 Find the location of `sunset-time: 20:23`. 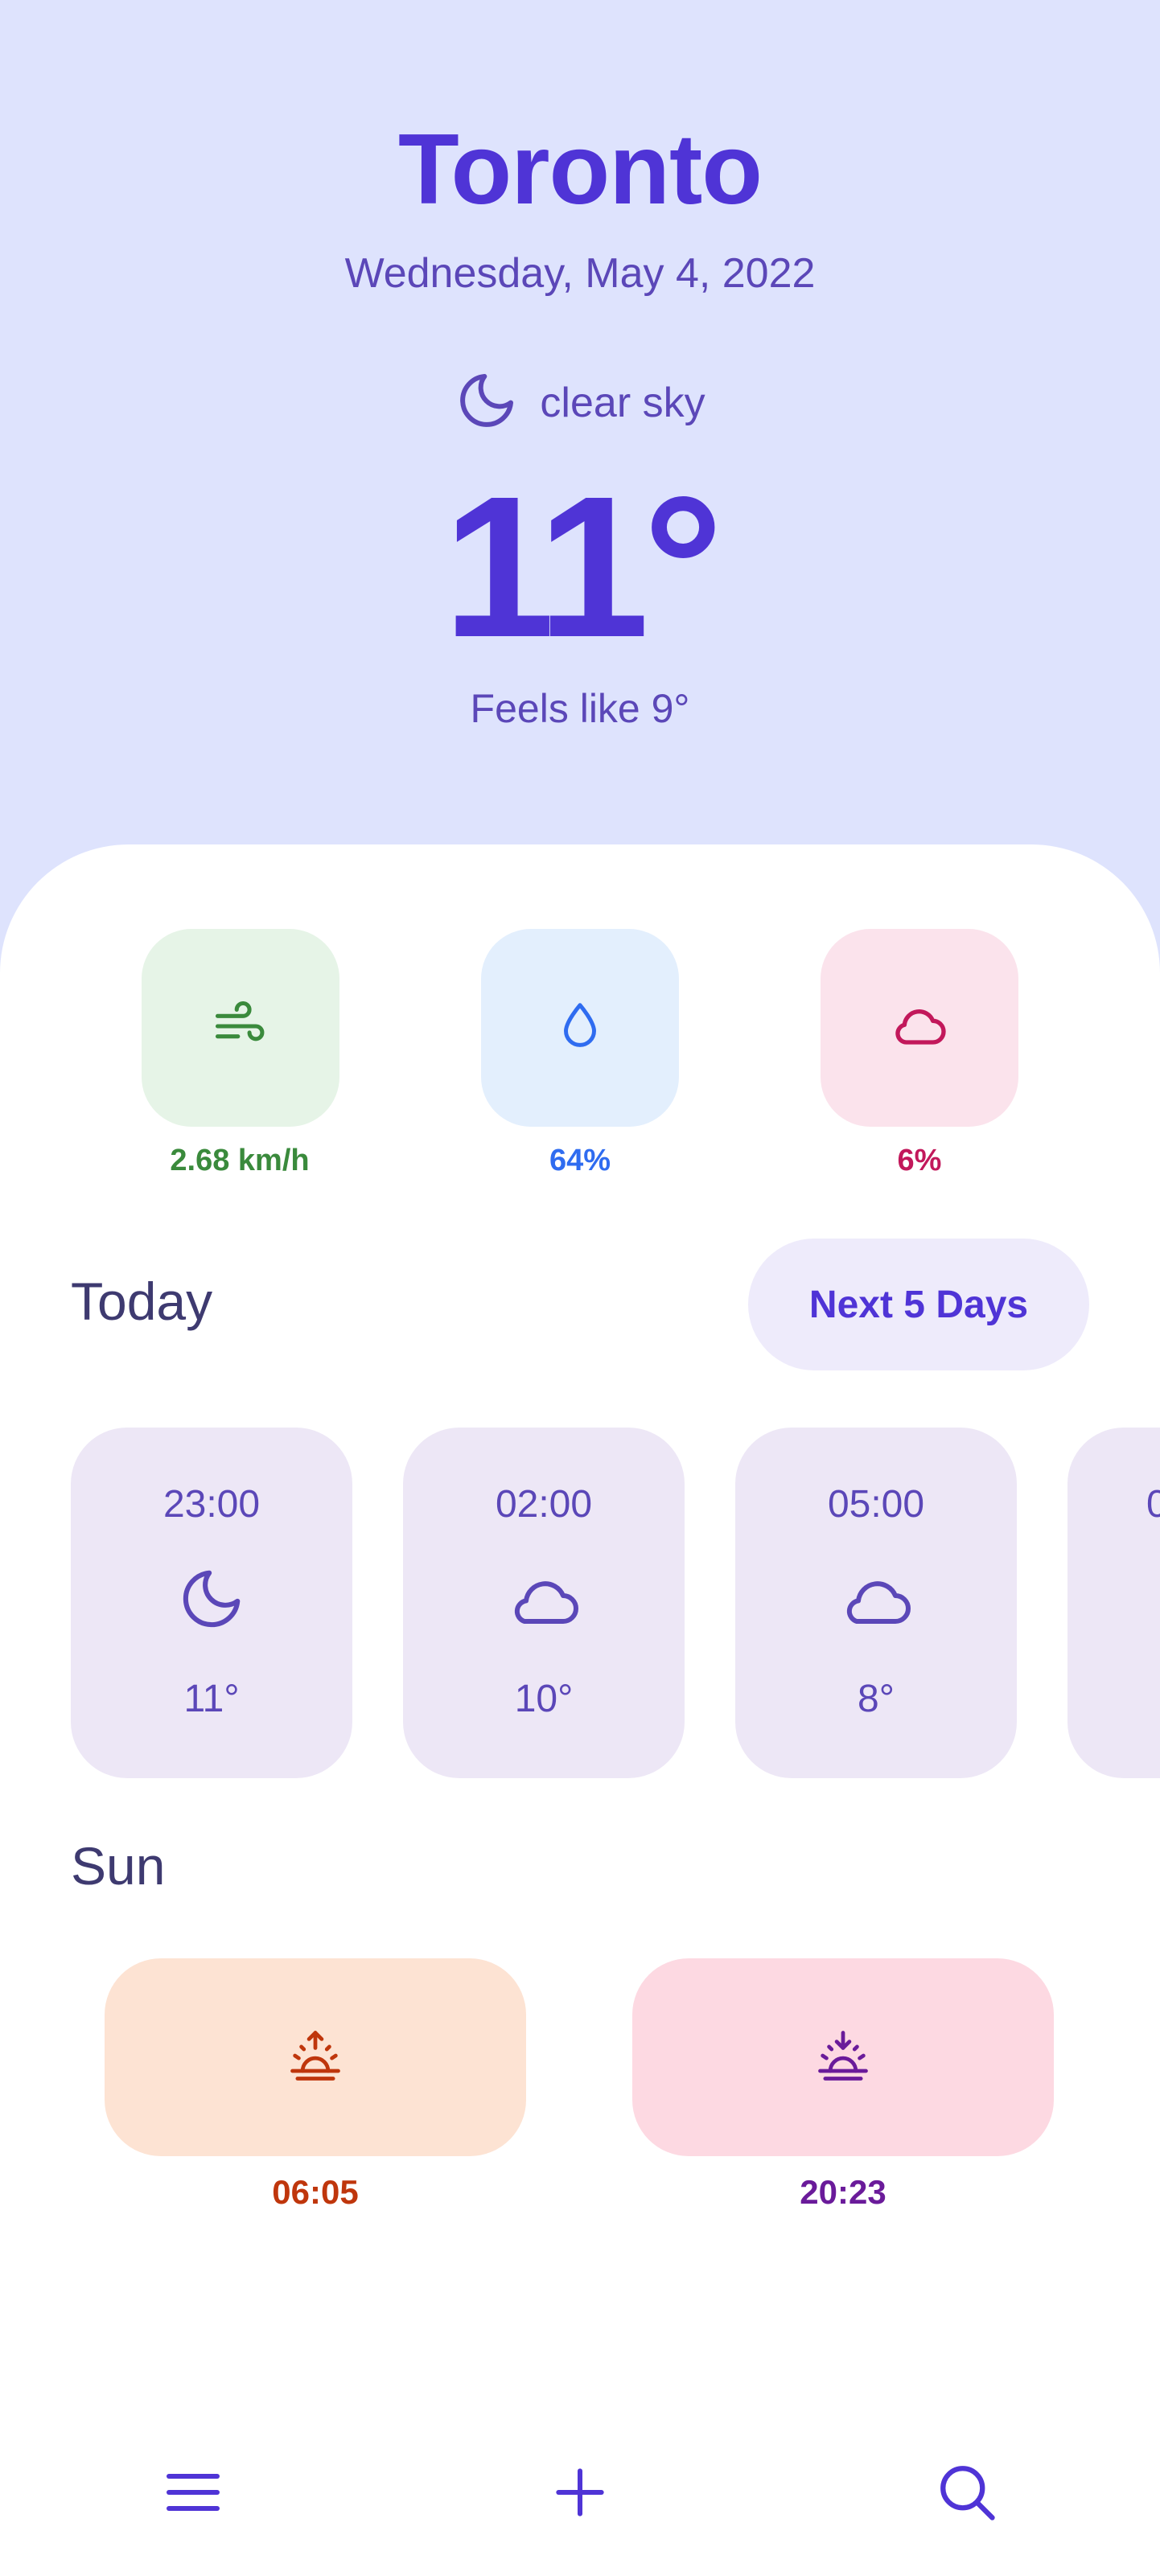

sunset-time: 20:23 is located at coordinates (843, 2192).